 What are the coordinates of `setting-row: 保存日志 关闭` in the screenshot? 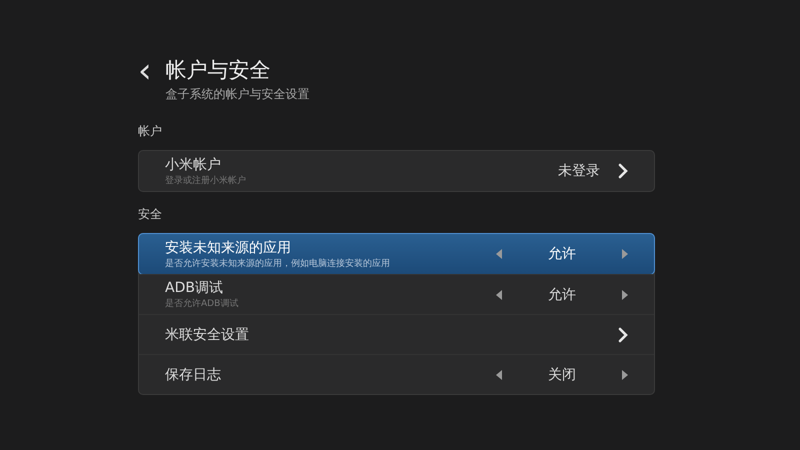 It's located at (396, 374).